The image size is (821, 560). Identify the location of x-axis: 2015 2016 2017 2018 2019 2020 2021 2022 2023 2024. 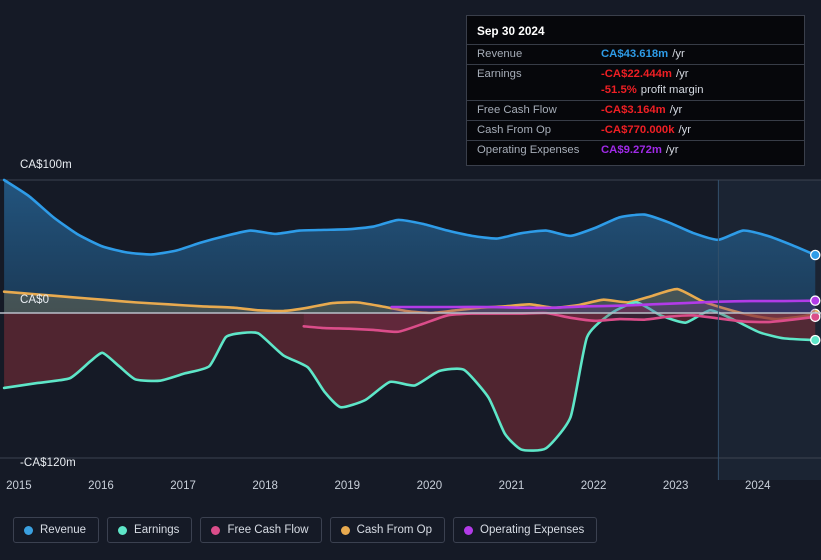
(410, 492).